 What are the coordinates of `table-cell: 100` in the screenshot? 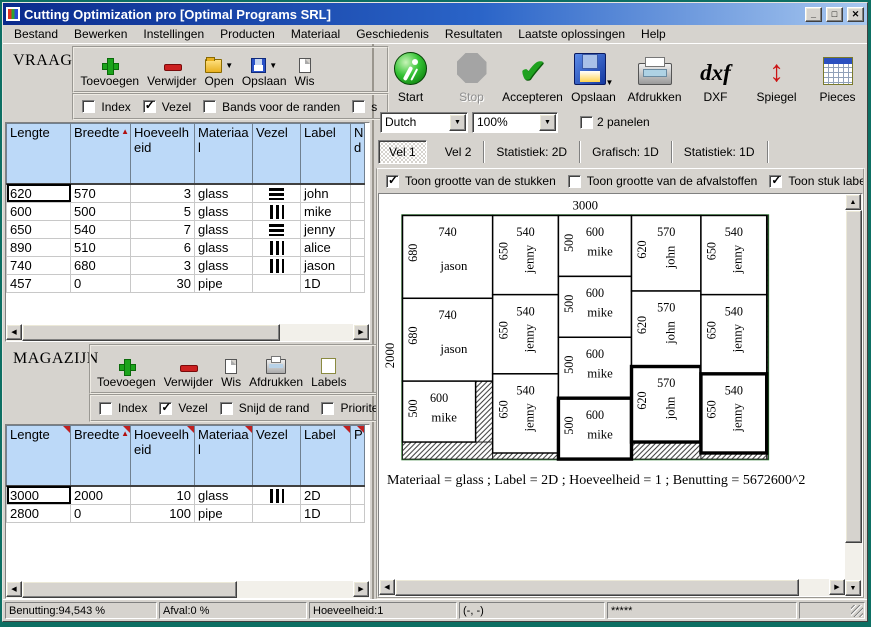 It's located at (162, 513).